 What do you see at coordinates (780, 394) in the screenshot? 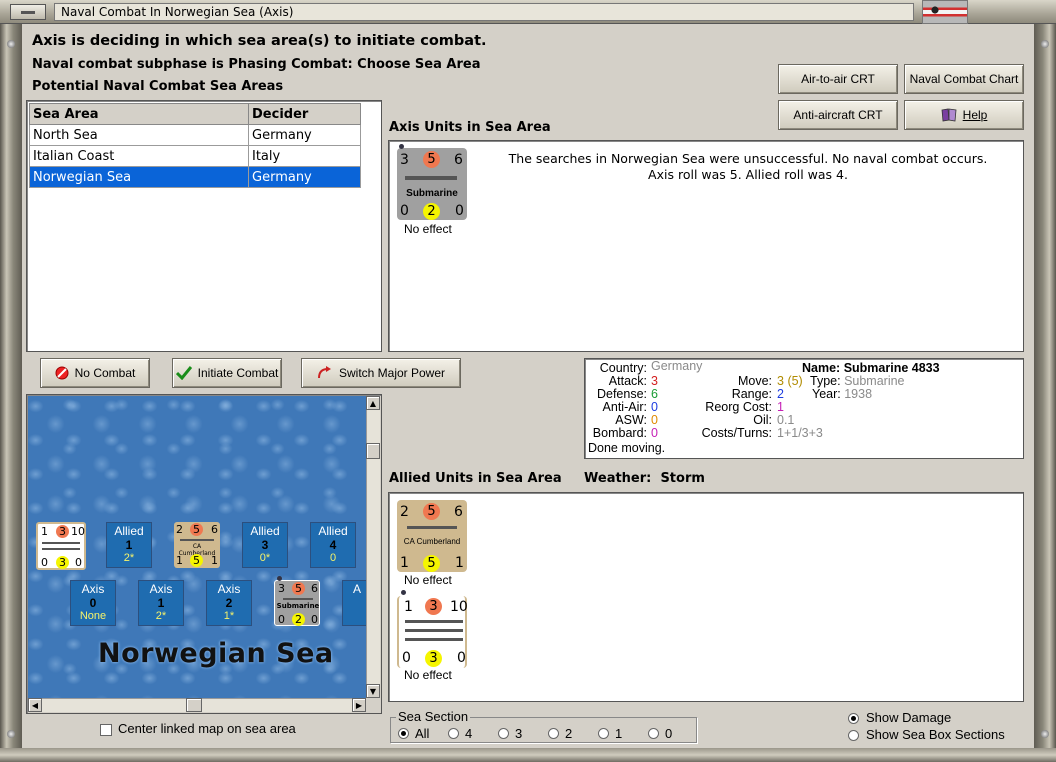
I see `range-value: 2` at bounding box center [780, 394].